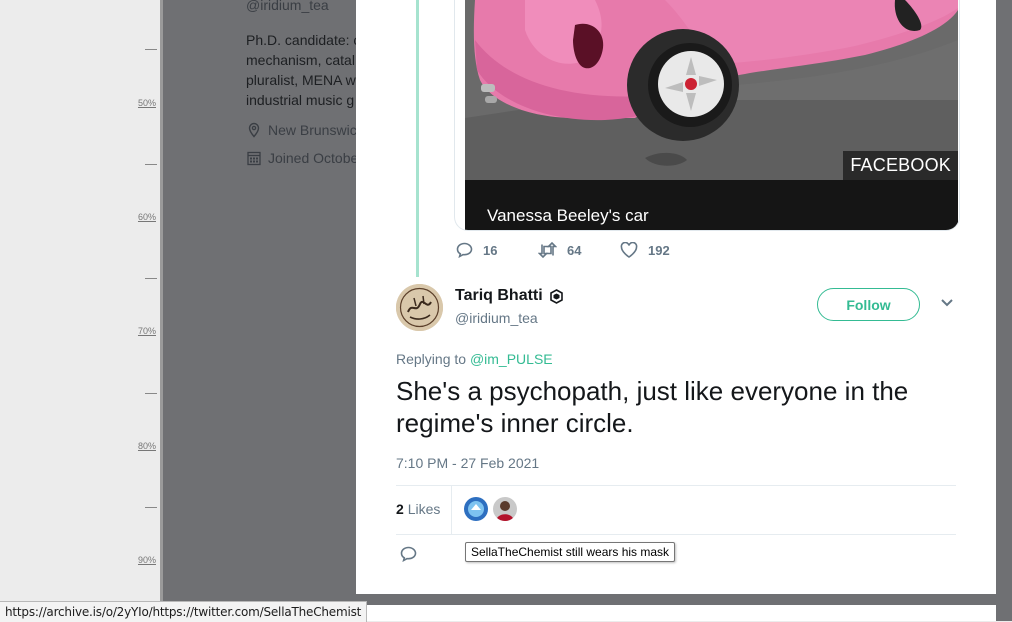 The image size is (1012, 622). What do you see at coordinates (305, 80) in the screenshot?
I see `bio-line: pluralist, MENA wa` at bounding box center [305, 80].